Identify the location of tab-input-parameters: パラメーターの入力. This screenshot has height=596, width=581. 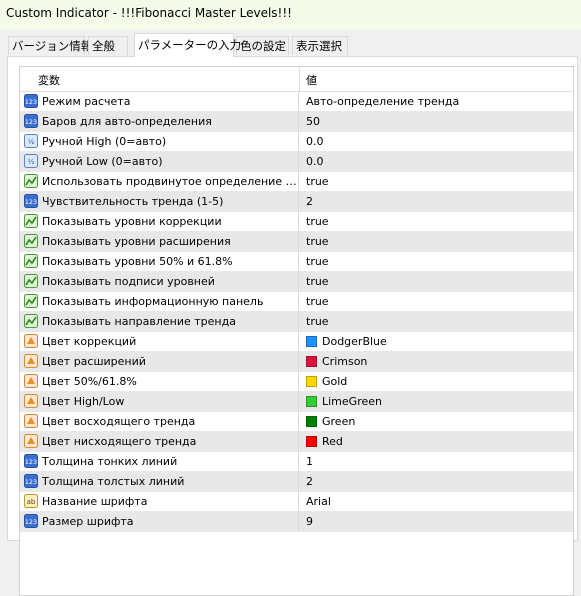
(187, 45).